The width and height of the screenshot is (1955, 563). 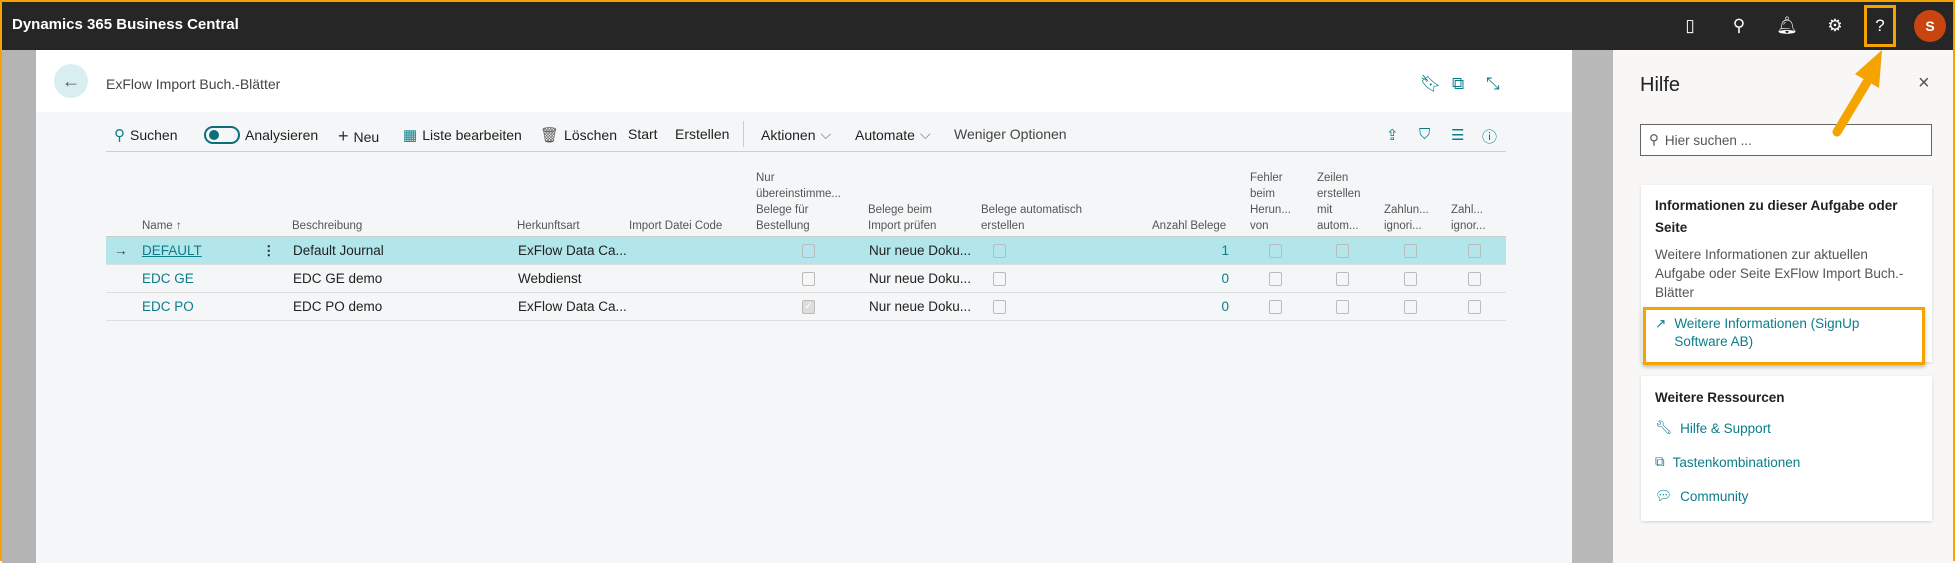 I want to click on app-title: Dynamics 365 Business Central, so click(x=125, y=24).